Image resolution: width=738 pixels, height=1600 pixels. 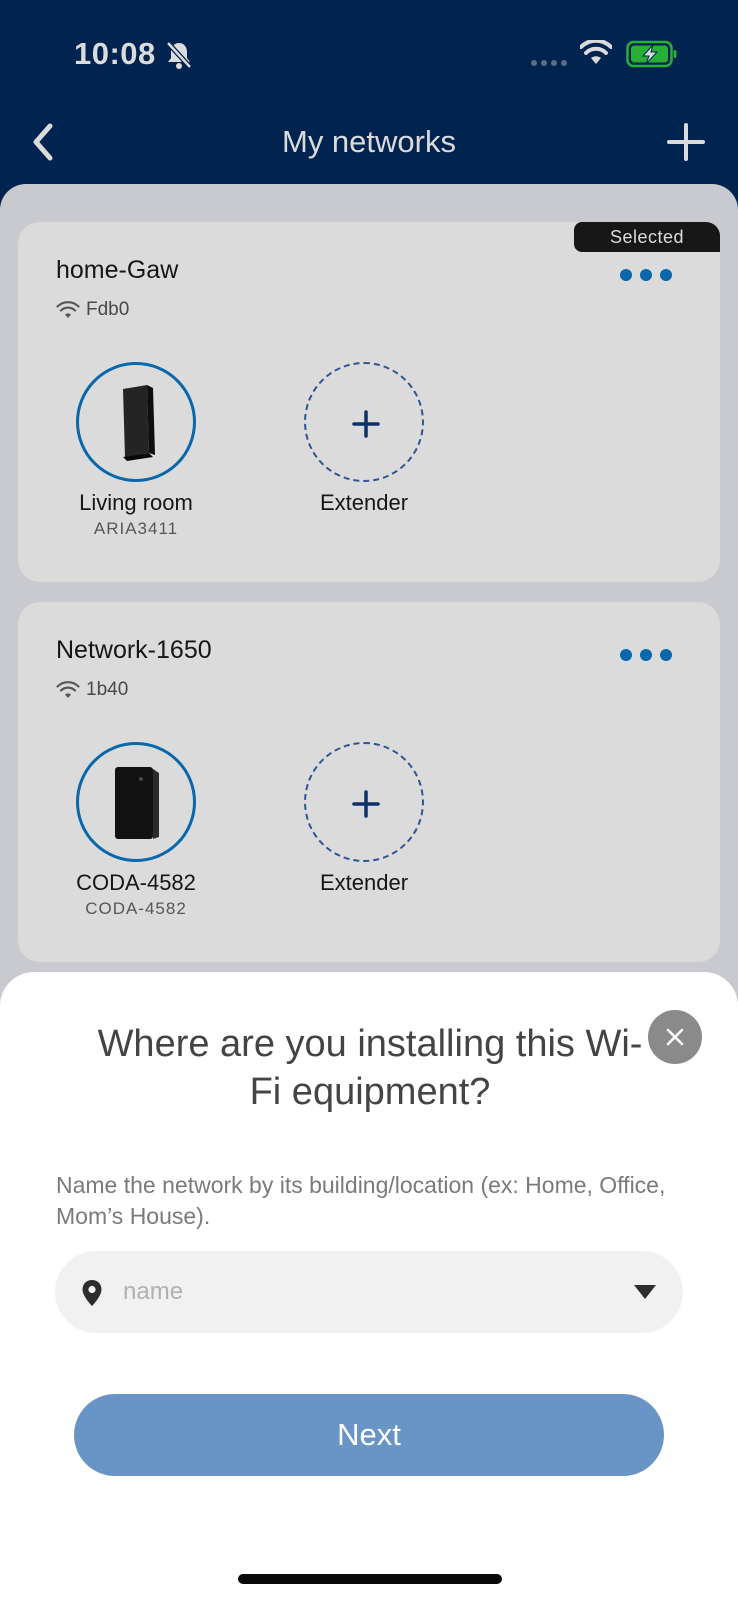 I want to click on modem-icon, so click(x=137, y=803).